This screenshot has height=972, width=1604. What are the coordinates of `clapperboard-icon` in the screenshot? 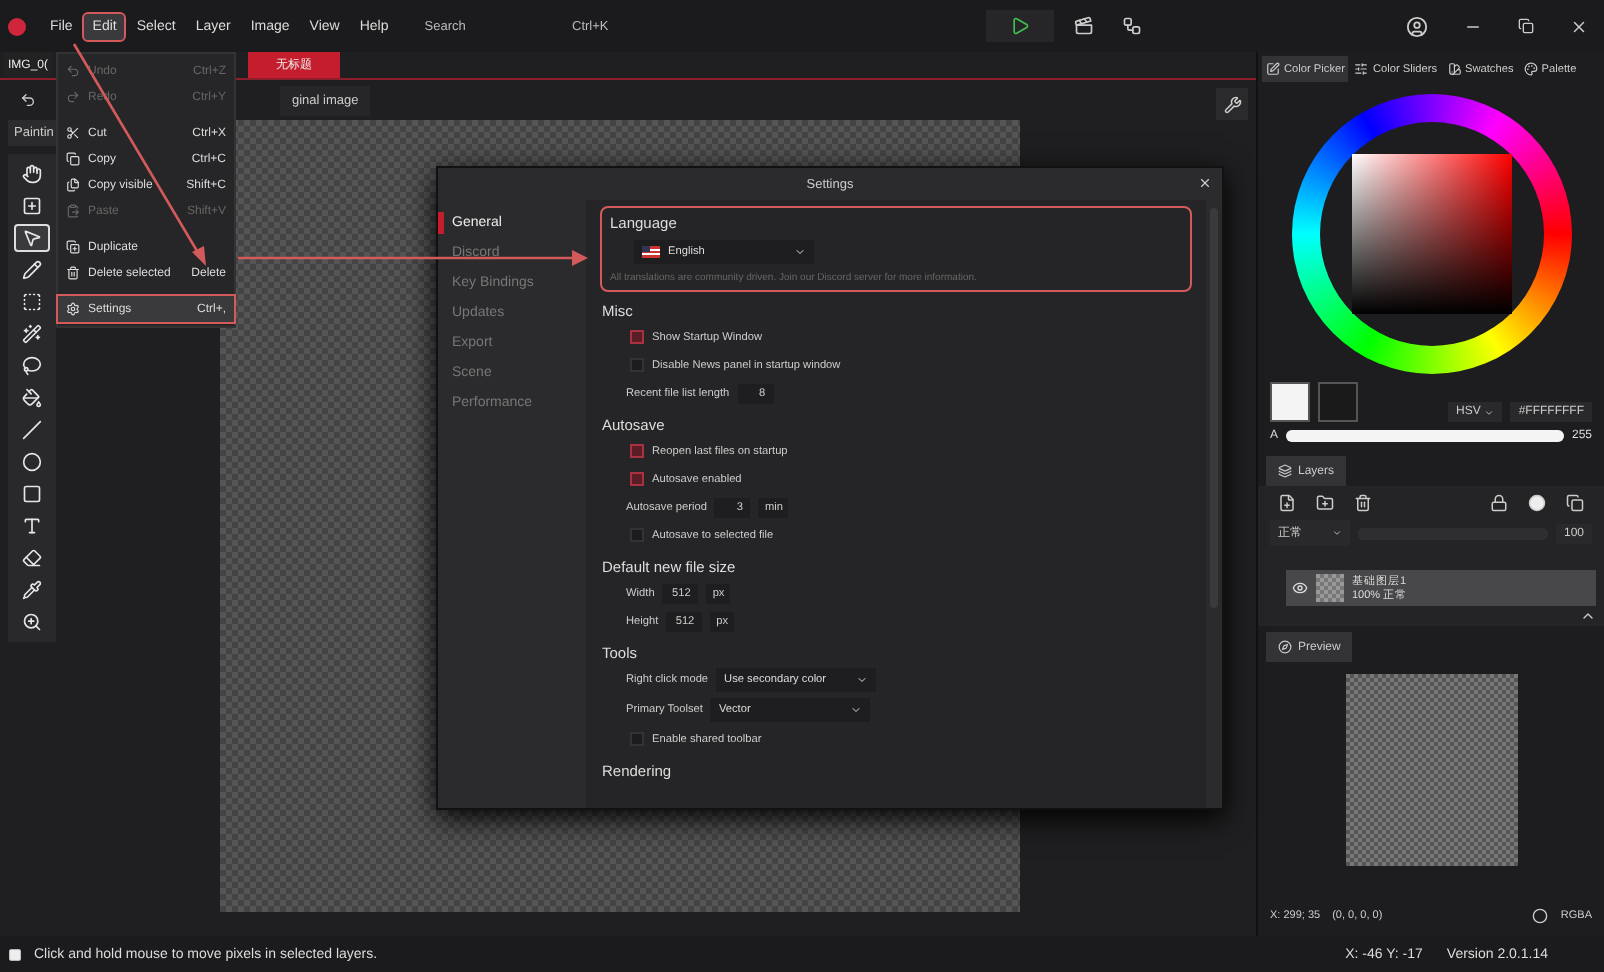 It's located at (1083, 26).